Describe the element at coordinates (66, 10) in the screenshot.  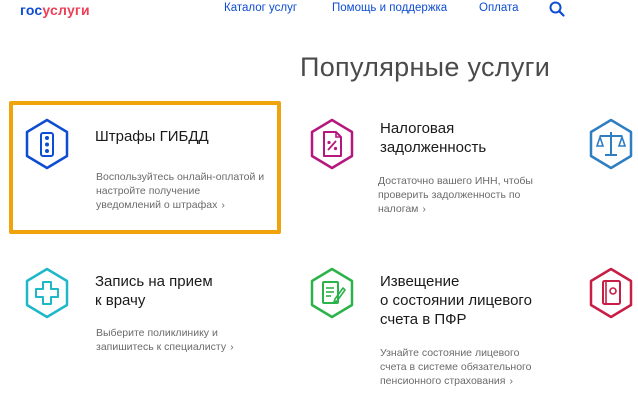
I see `logo-uslugi-part: услуги` at that location.